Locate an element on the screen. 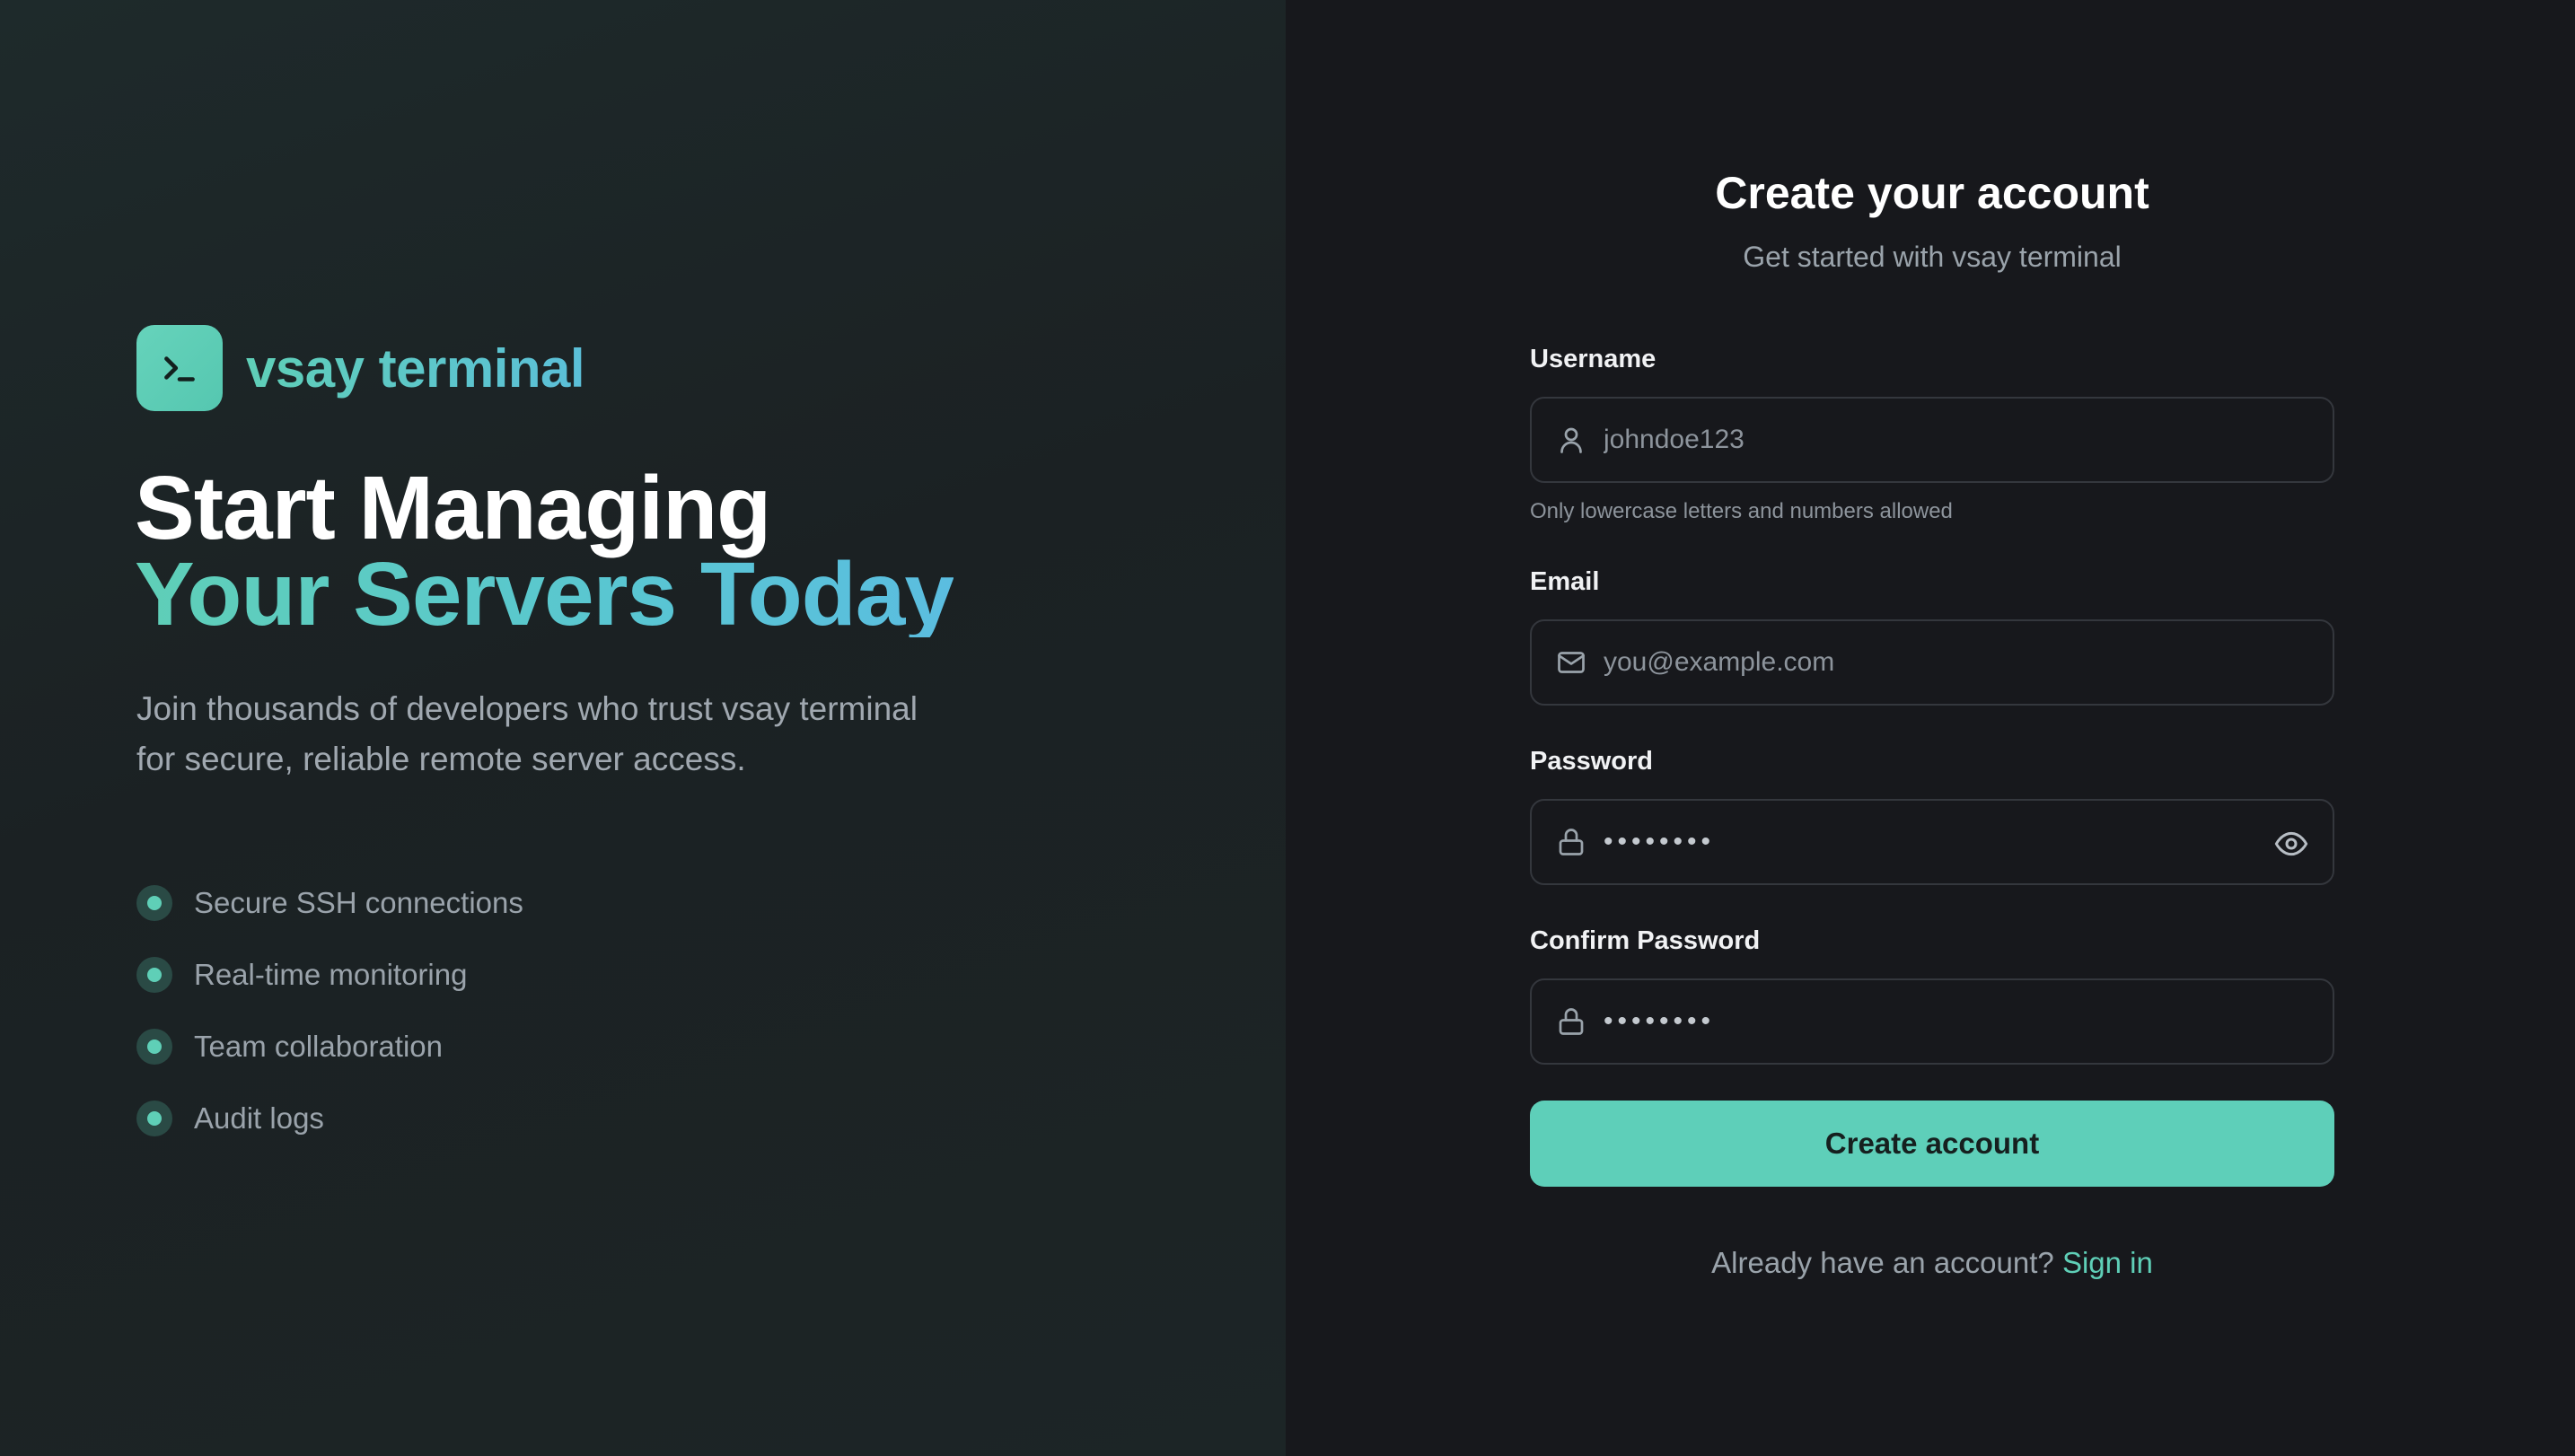 This screenshot has height=1456, width=2575. feature-item: Audit logs is located at coordinates (330, 1119).